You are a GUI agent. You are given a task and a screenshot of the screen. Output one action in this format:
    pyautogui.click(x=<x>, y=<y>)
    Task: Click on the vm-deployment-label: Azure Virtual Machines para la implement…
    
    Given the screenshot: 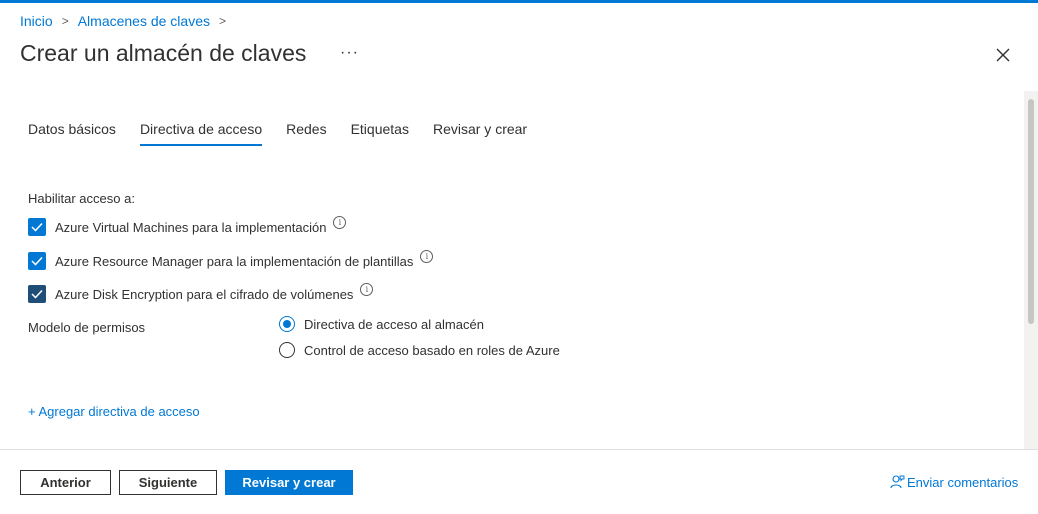 What is the action you would take?
    pyautogui.click(x=191, y=227)
    